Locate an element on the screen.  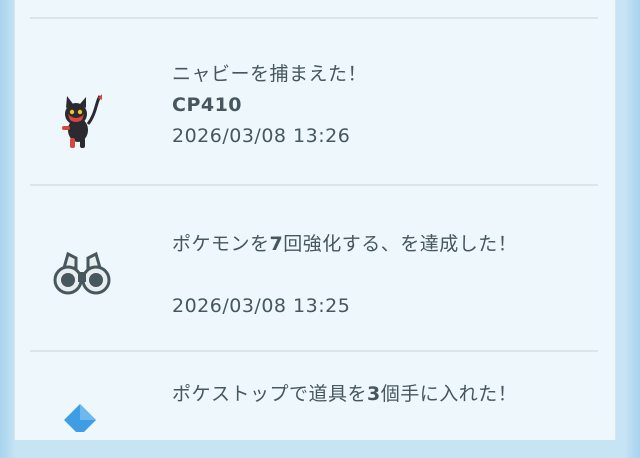
binoculars-icon is located at coordinates (81, 276).